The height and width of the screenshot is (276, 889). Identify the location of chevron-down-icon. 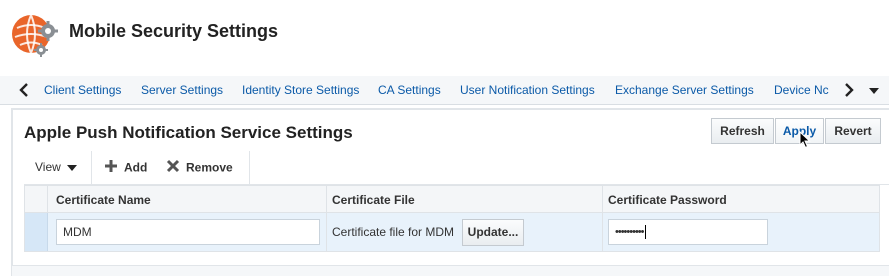
(71, 167).